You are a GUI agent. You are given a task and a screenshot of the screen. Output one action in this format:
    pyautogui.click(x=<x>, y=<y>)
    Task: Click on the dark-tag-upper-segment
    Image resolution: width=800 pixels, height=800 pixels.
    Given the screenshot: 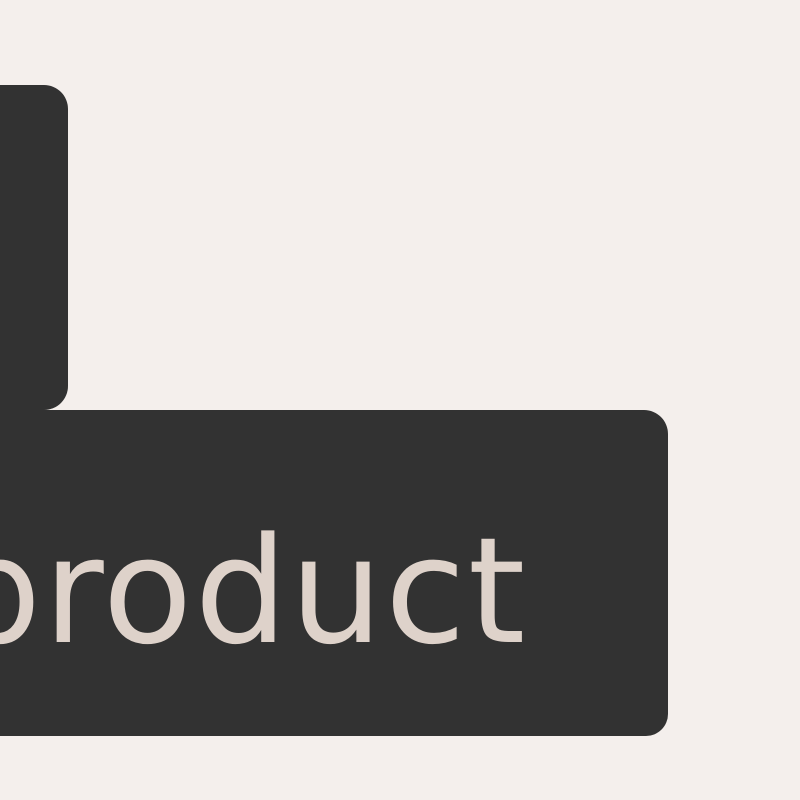 What is the action you would take?
    pyautogui.click(x=34, y=247)
    